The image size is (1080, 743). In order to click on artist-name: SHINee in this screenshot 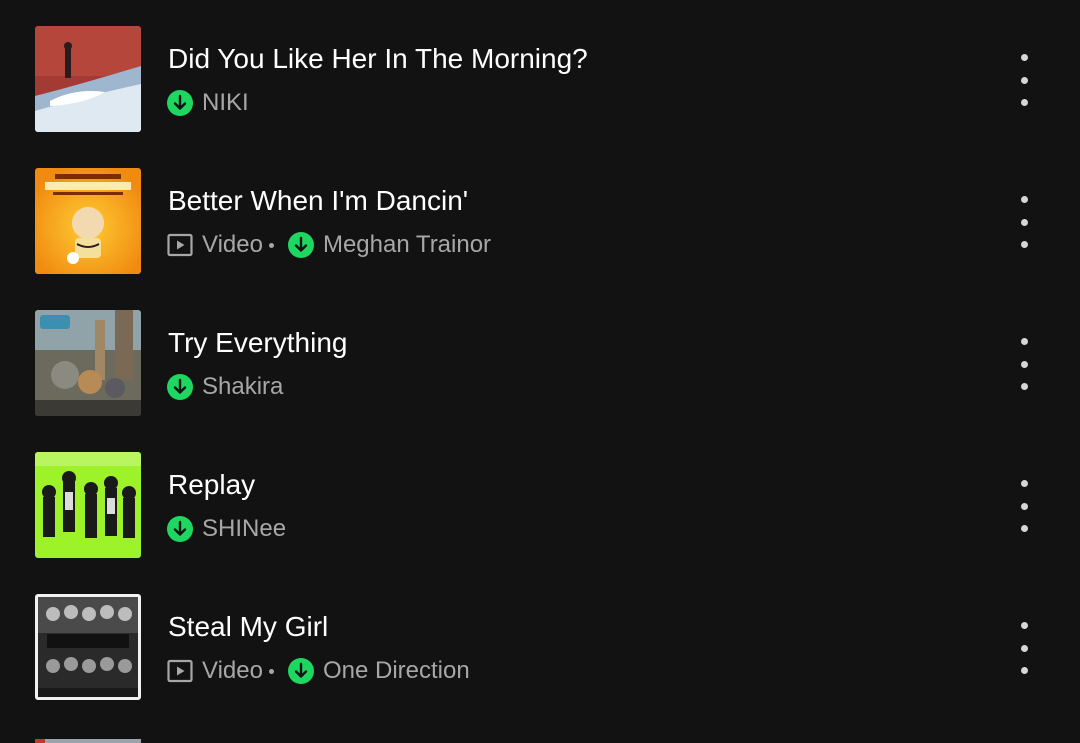, I will do `click(244, 529)`.